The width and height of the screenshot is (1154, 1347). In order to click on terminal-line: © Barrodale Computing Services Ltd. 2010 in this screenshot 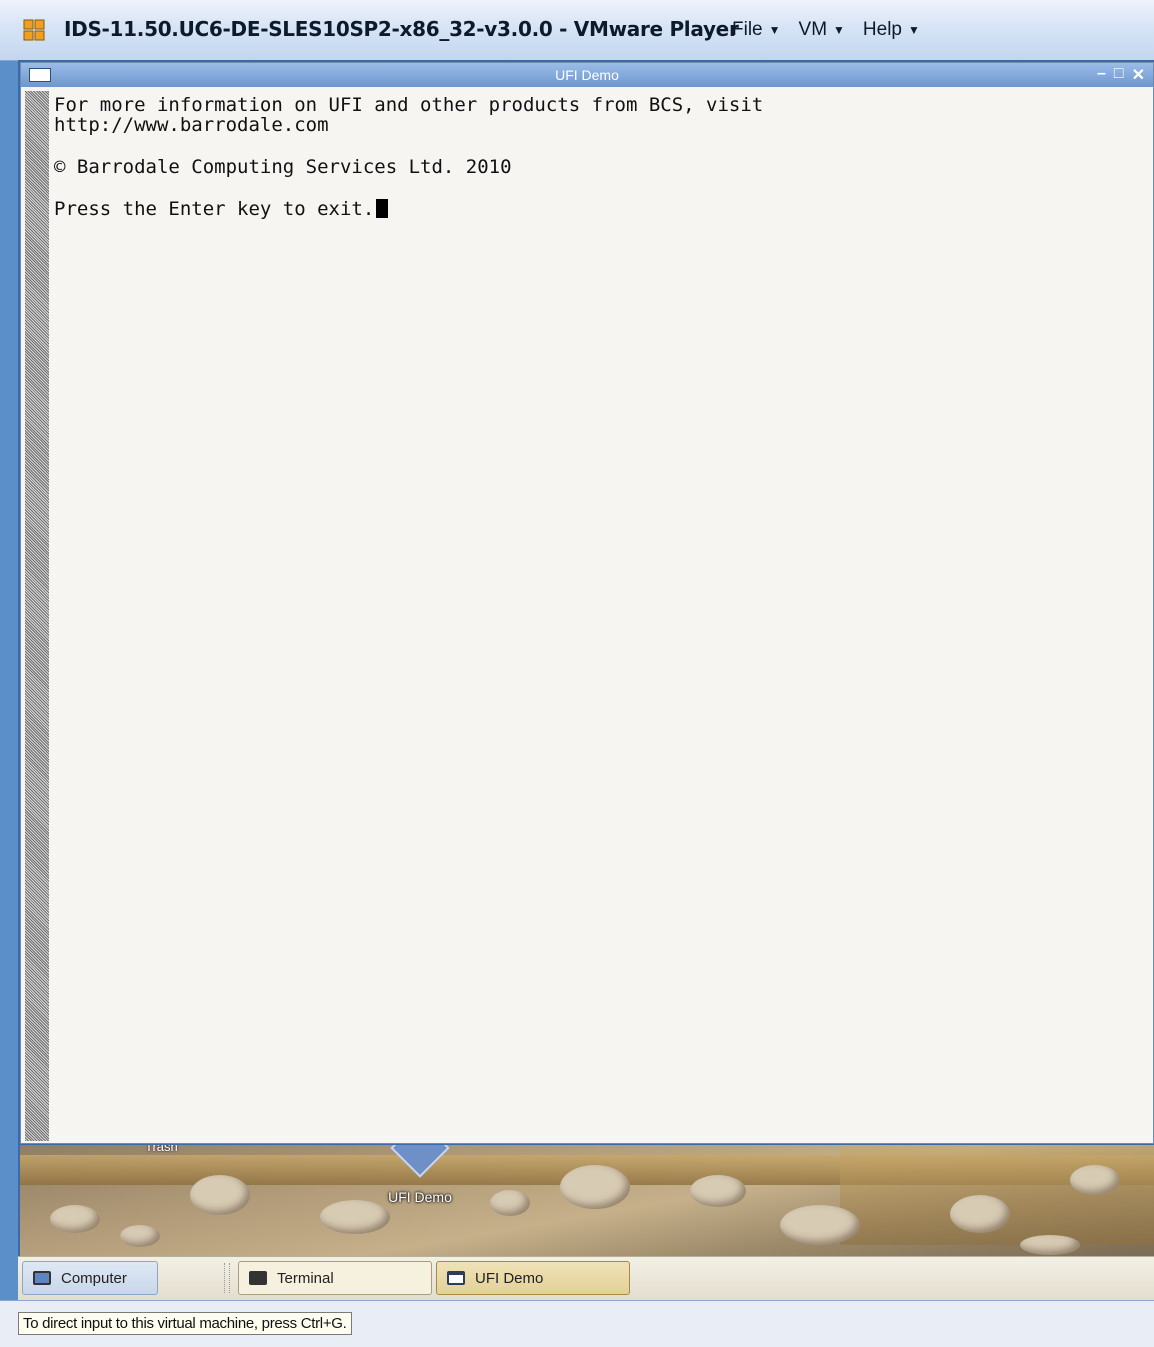, I will do `click(283, 167)`.